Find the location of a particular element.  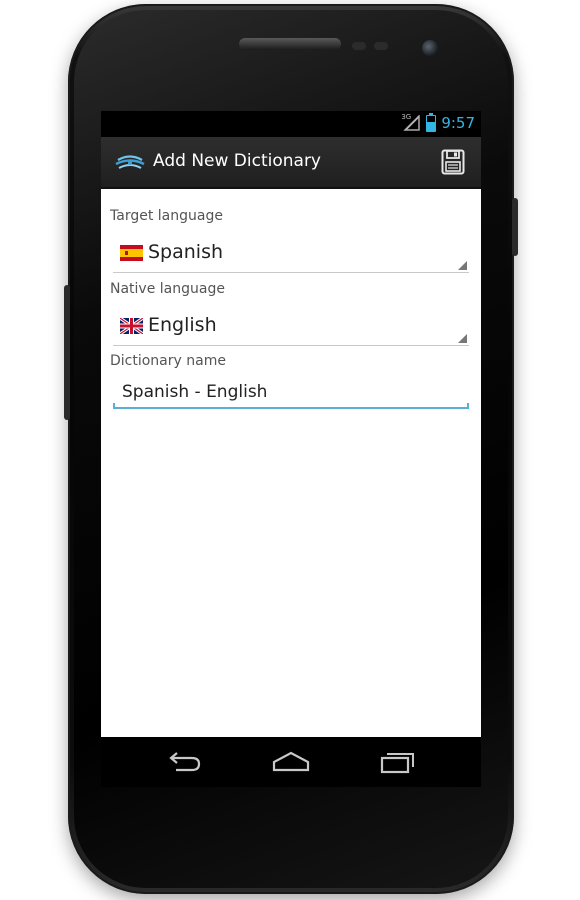

back-icon is located at coordinates (184, 762).